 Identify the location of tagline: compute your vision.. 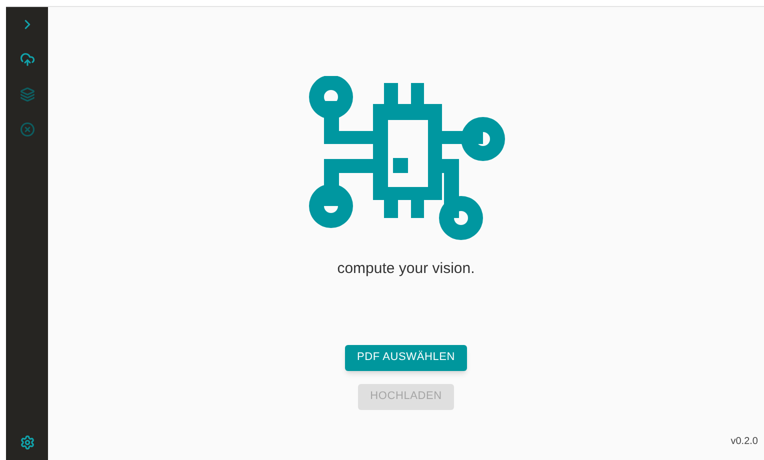
(406, 269).